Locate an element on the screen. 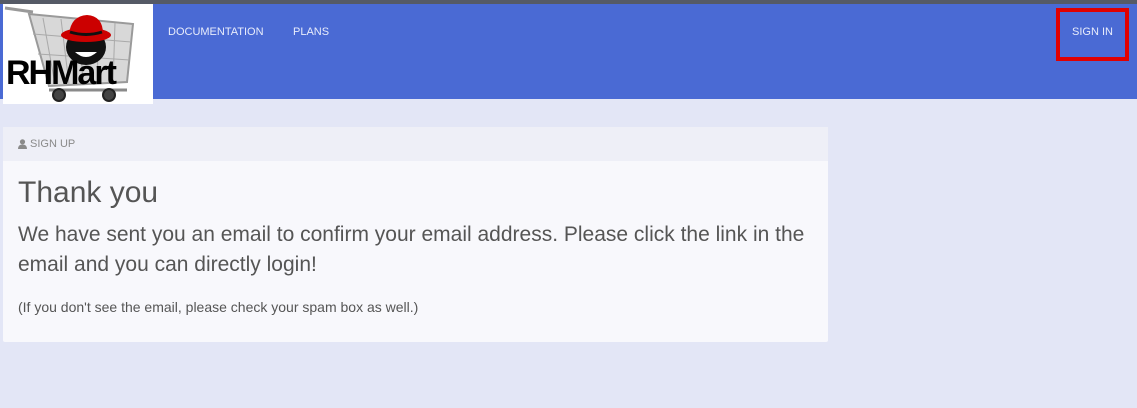 The image size is (1137, 408). card-header-label: SIGN UP is located at coordinates (53, 144).